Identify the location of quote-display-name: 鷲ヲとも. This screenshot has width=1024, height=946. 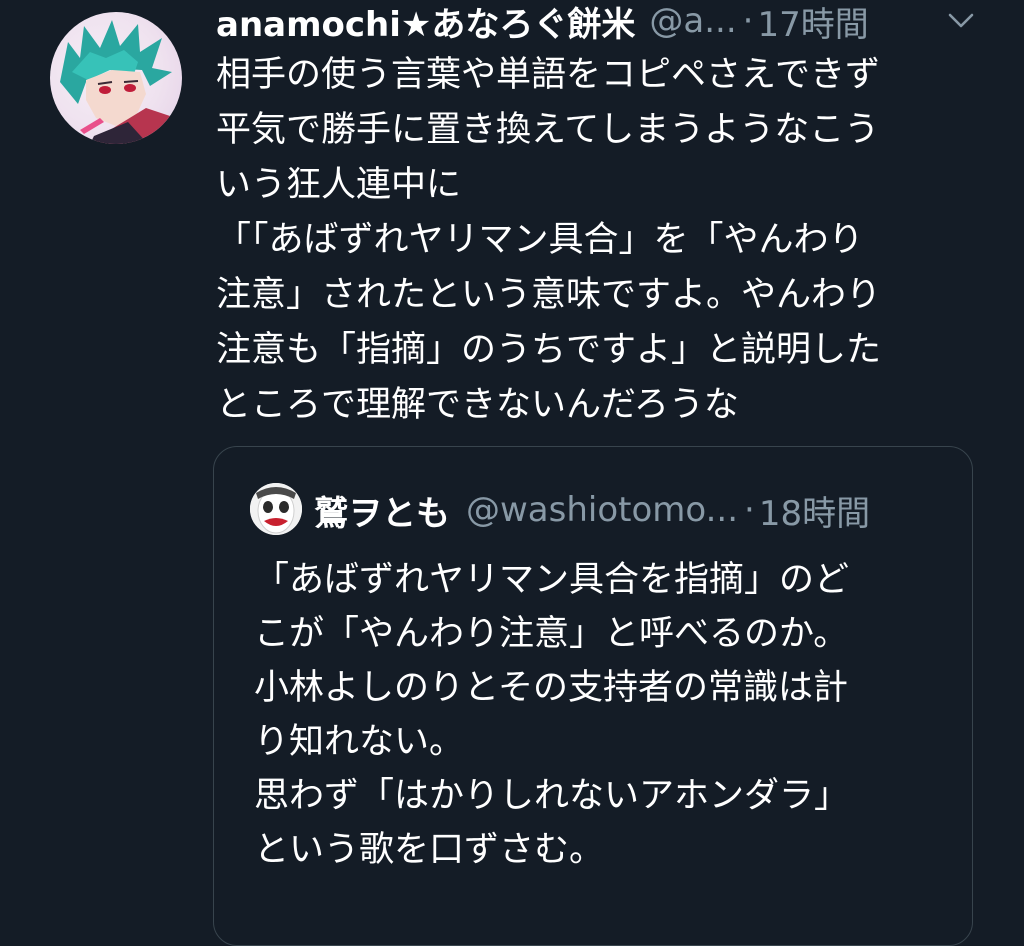
(382, 513).